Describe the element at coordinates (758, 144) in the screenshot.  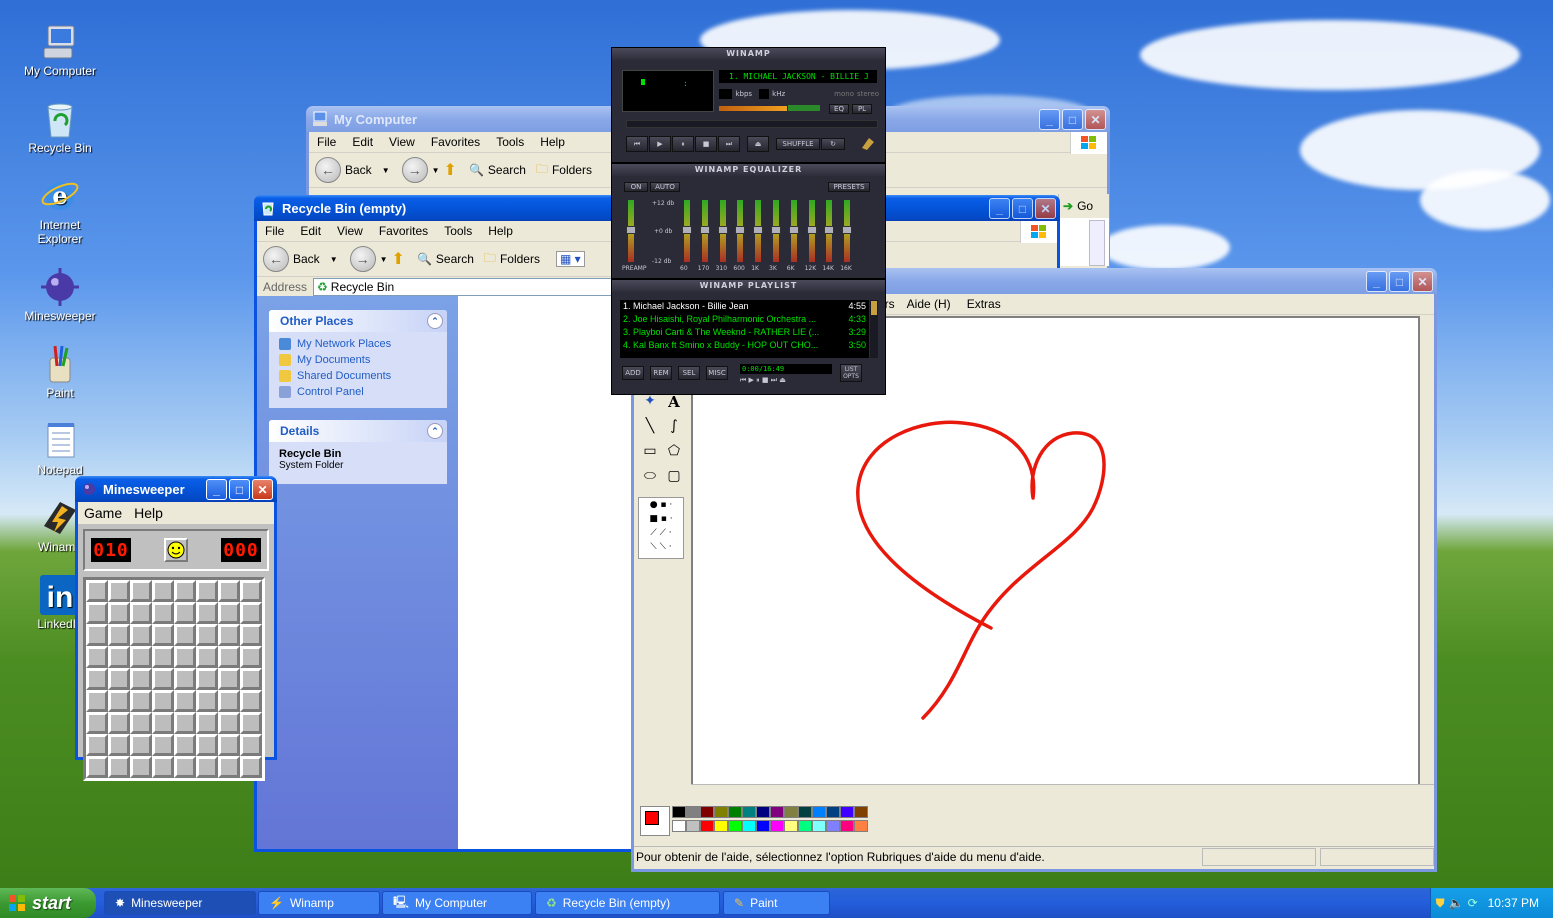
I see `eject-button: ⏏` at that location.